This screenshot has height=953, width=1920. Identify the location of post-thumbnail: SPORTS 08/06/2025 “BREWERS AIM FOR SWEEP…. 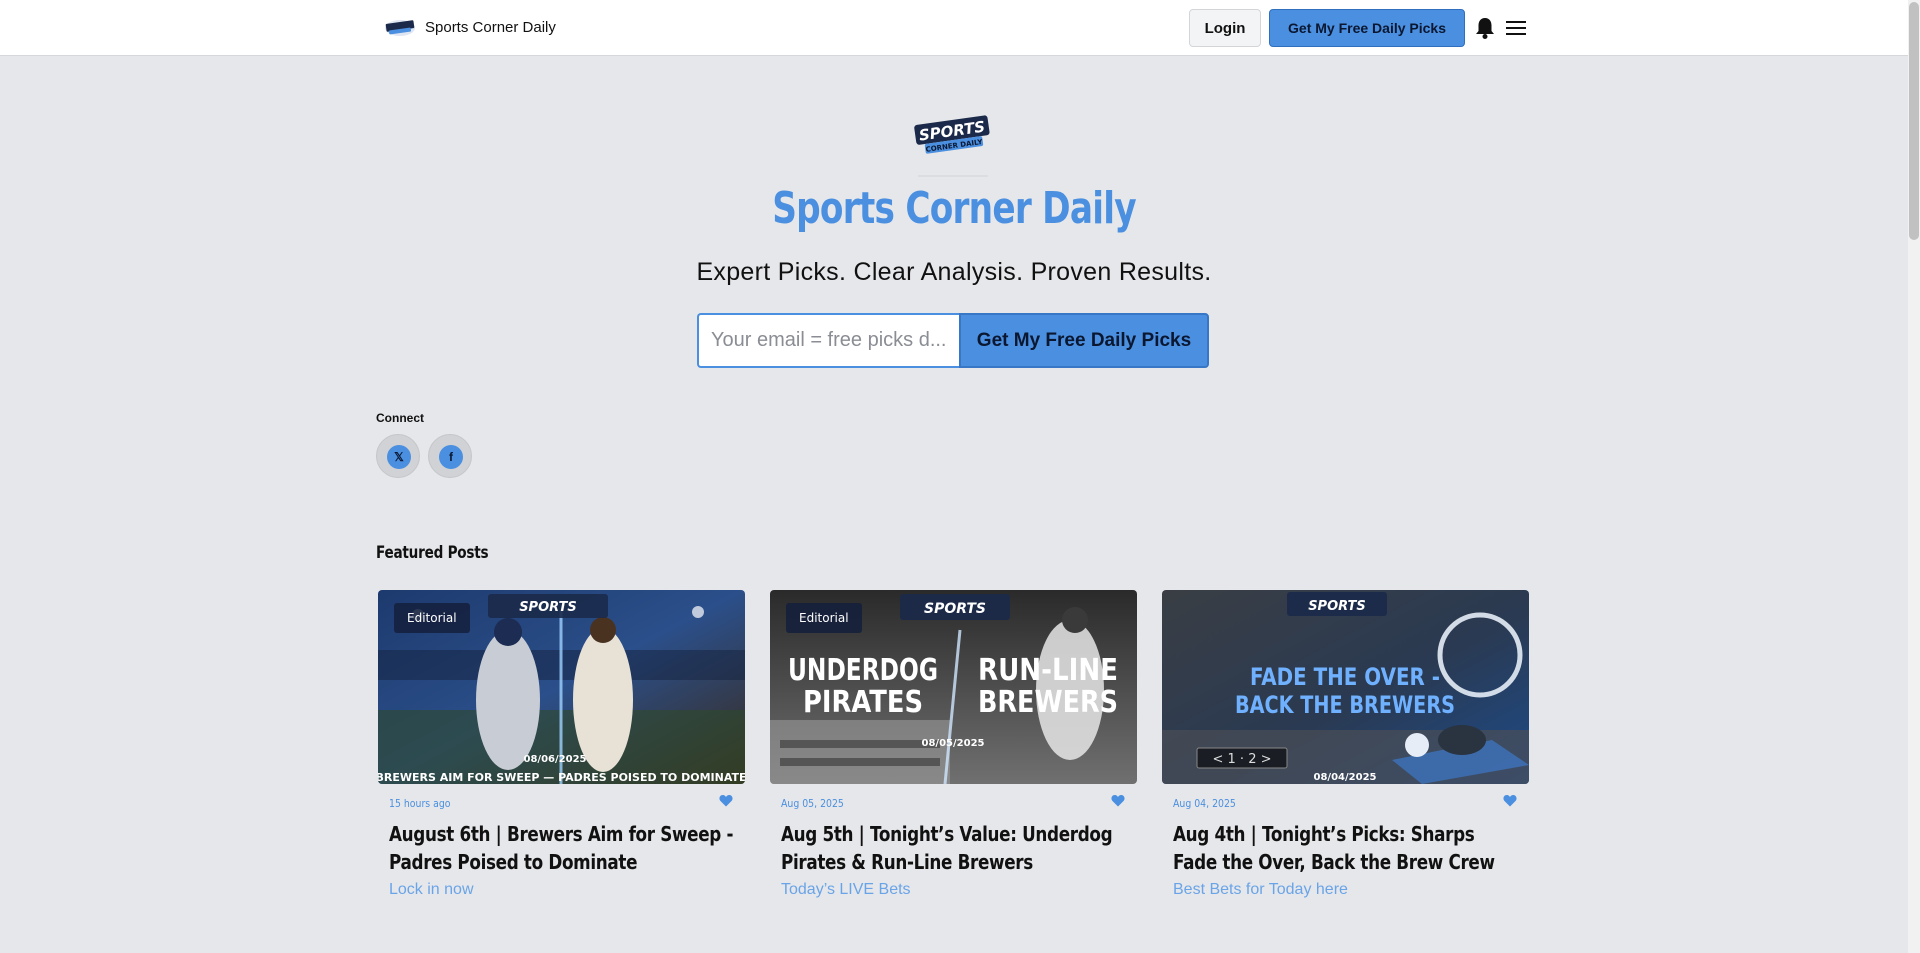
(561, 687).